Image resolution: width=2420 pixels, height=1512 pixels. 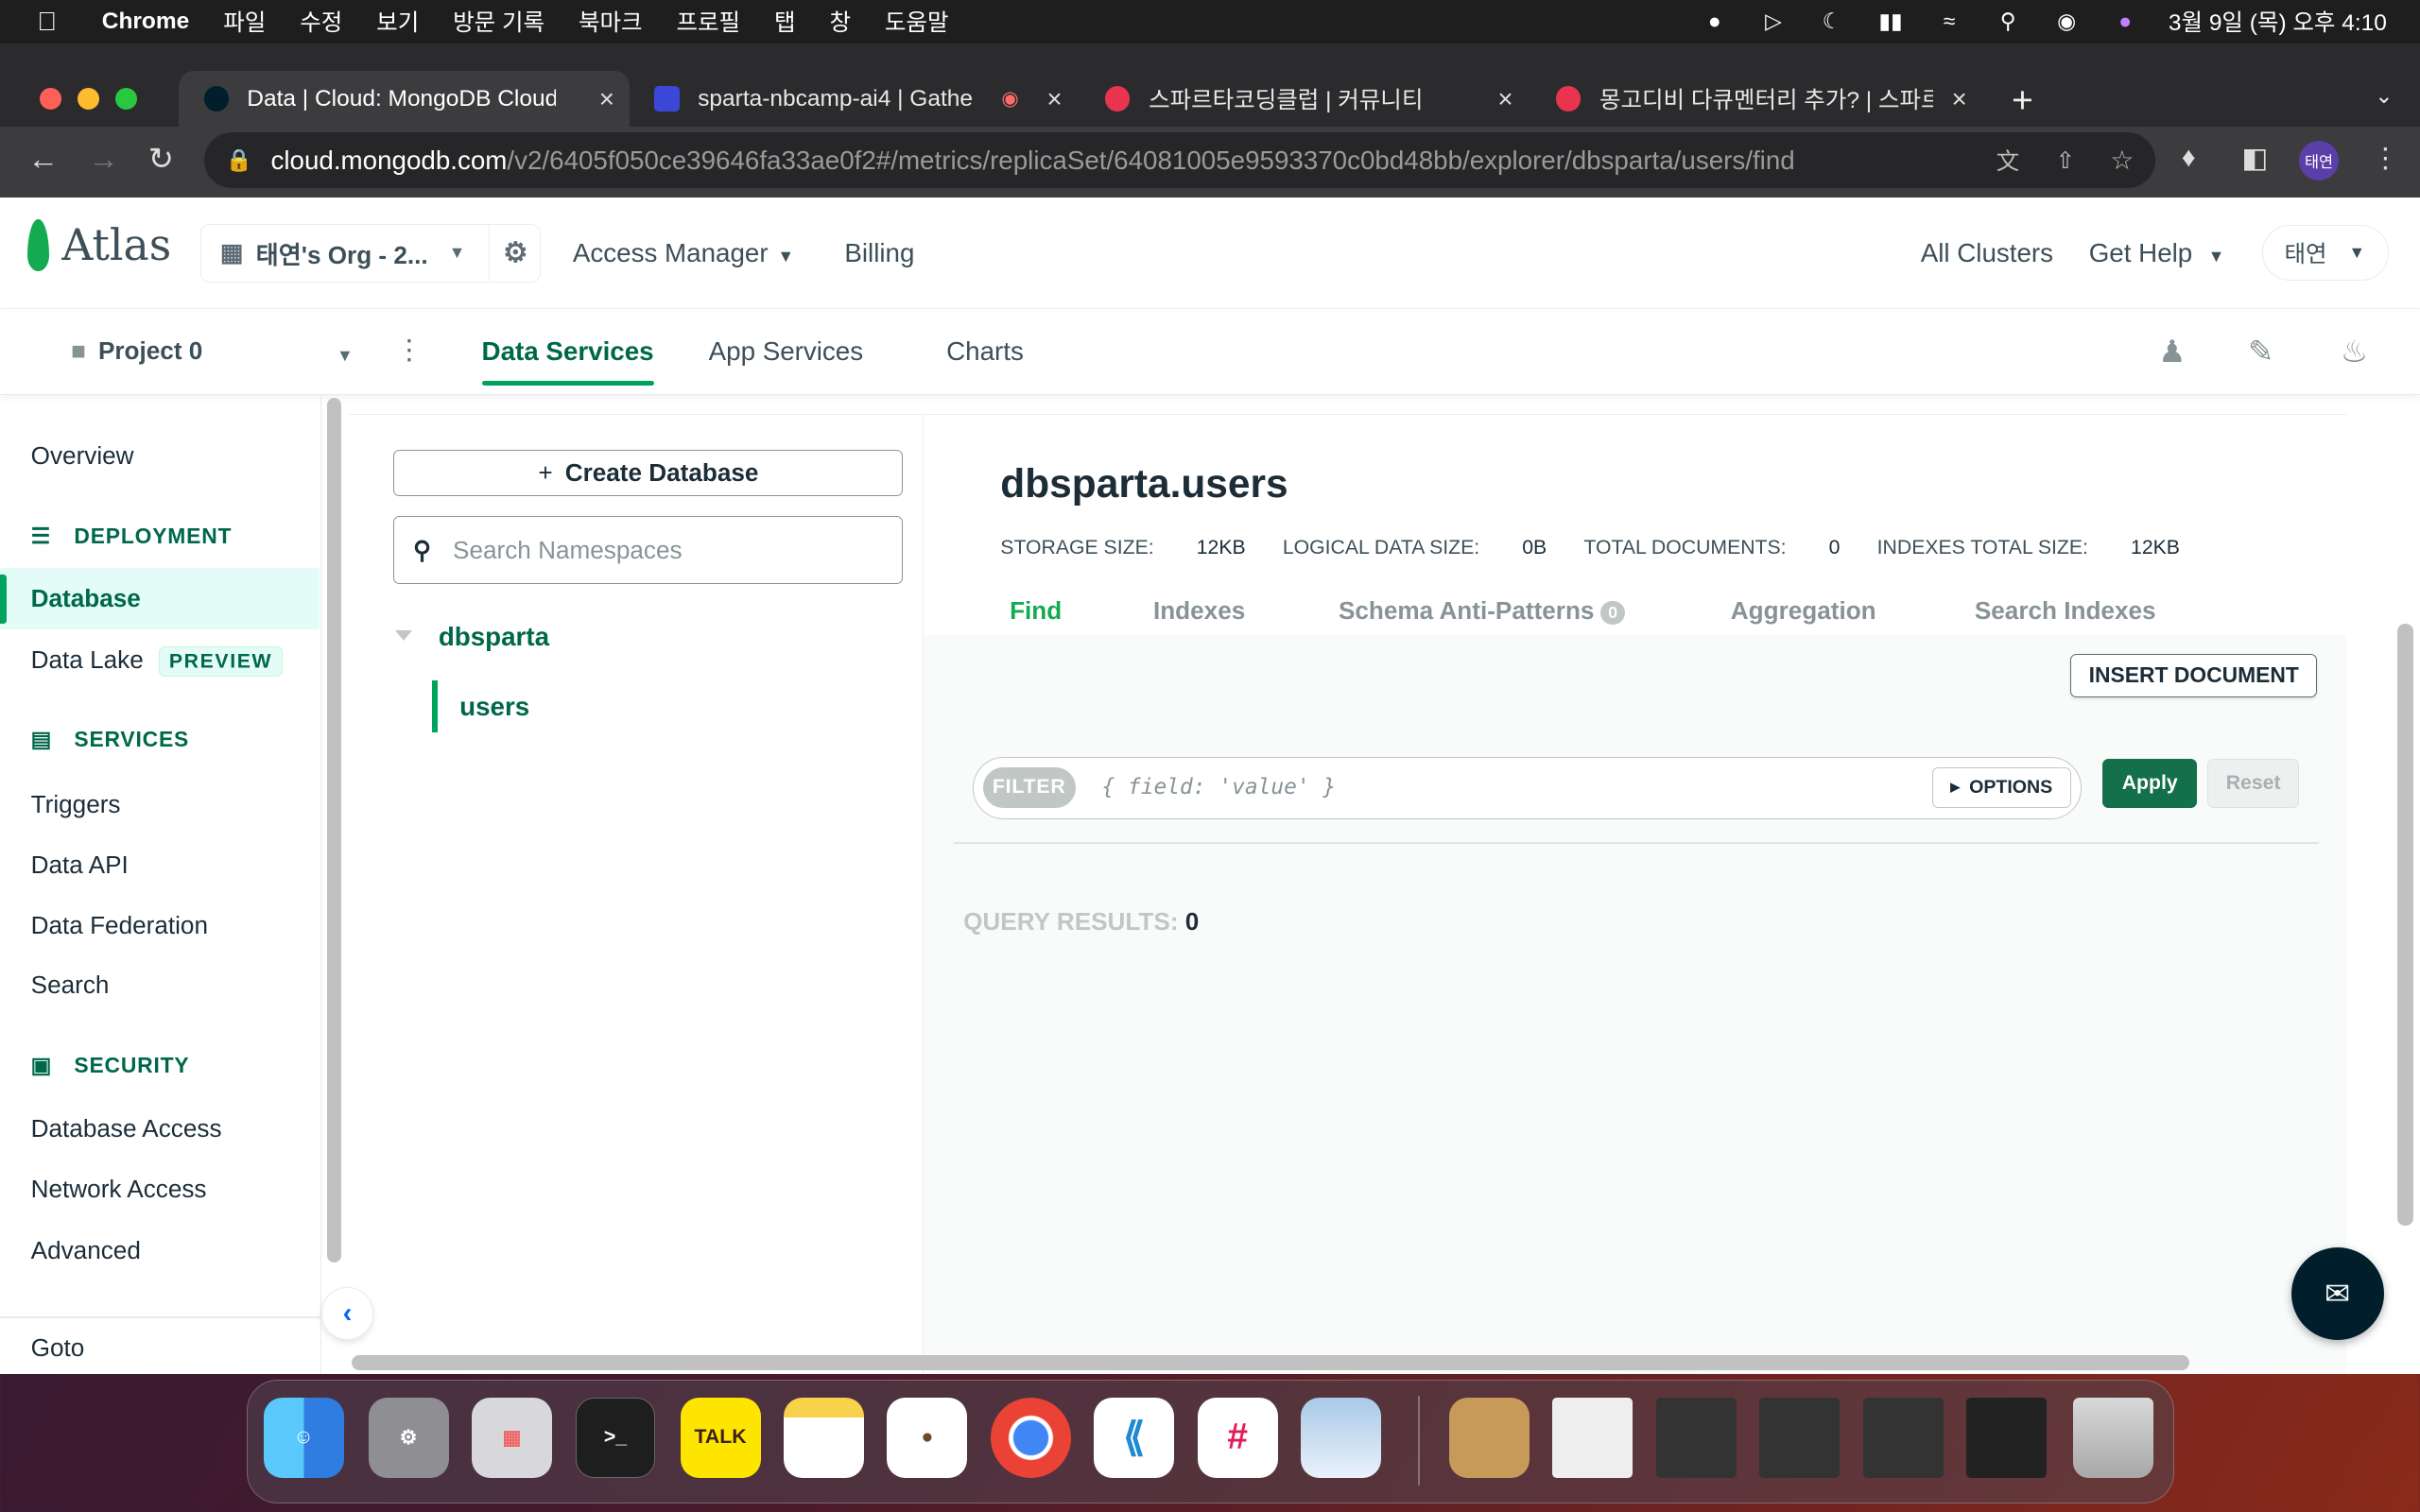 I want to click on menu-clock: 3월 9일 (목) 오후 4:10, so click(x=2278, y=21).